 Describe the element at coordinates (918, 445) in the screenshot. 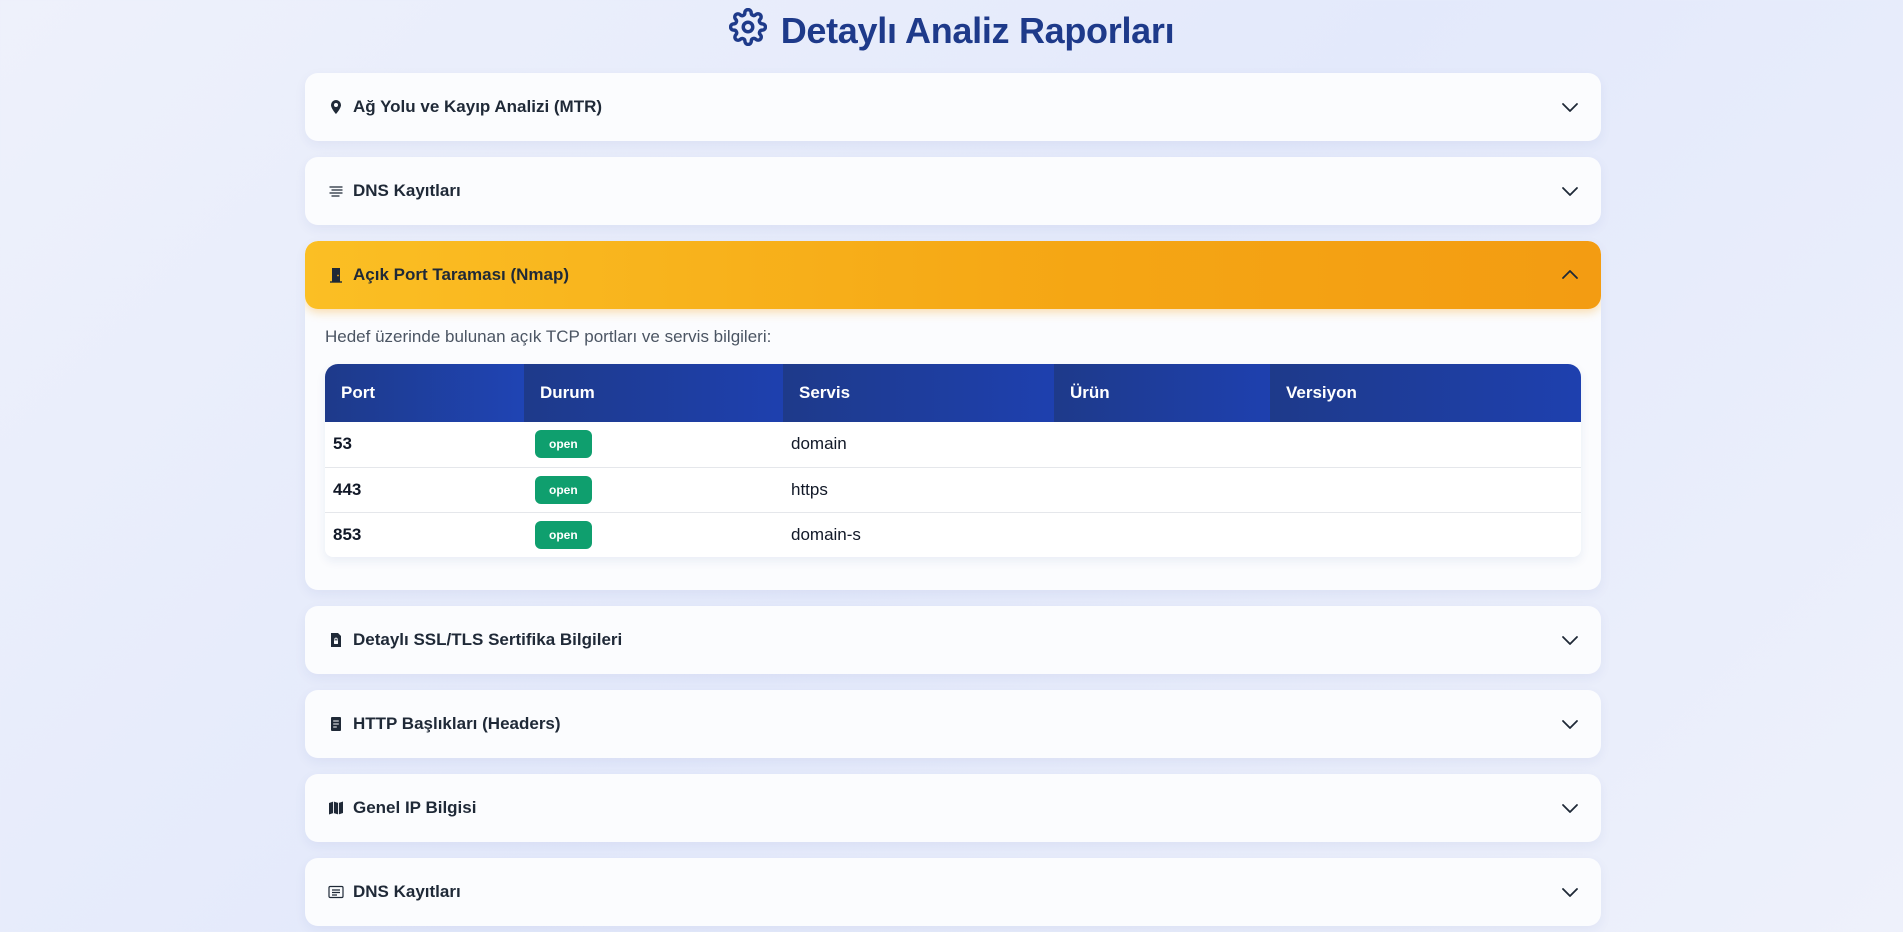

I see `service-cell: domain` at that location.